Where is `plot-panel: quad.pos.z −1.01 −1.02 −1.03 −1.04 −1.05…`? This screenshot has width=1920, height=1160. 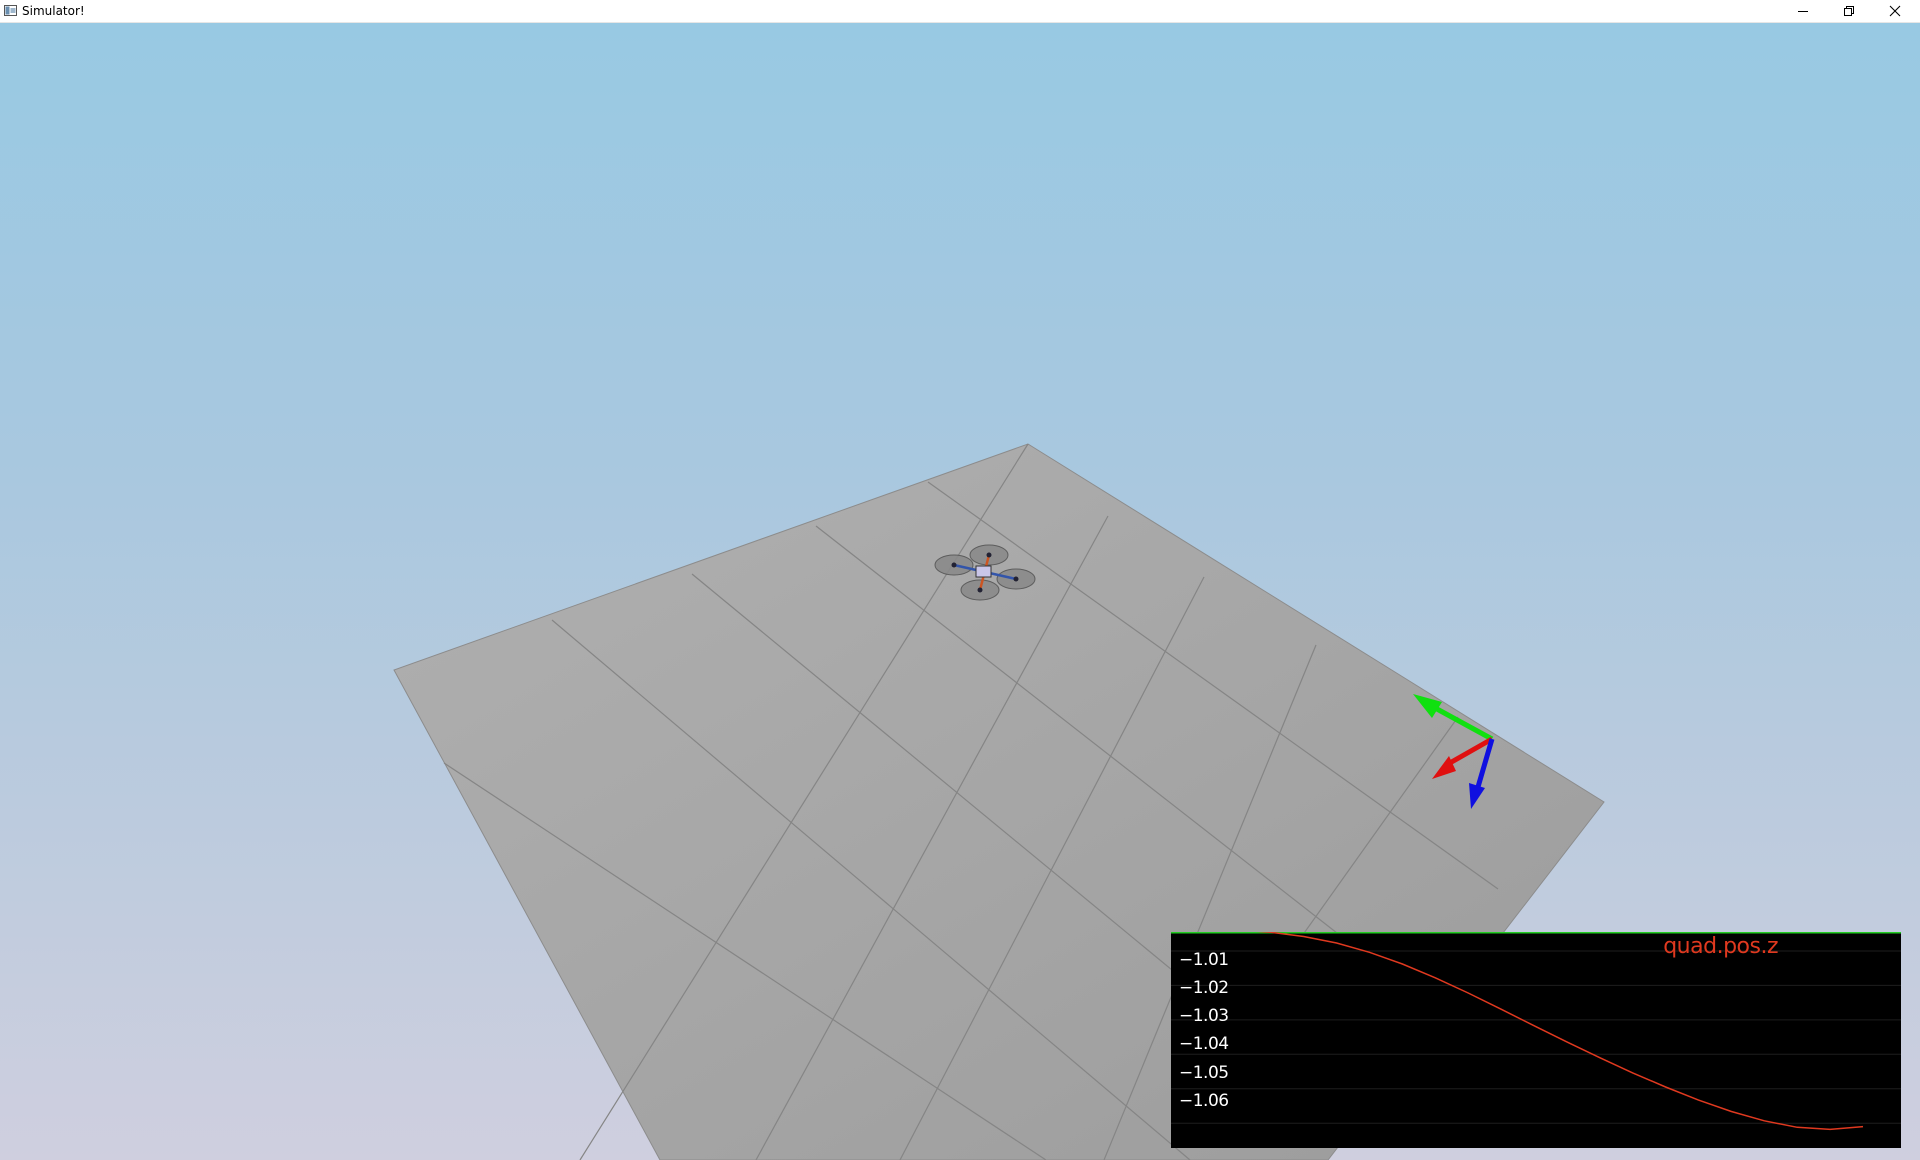 plot-panel: quad.pos.z −1.01 −1.02 −1.03 −1.04 −1.05… is located at coordinates (1536, 1040).